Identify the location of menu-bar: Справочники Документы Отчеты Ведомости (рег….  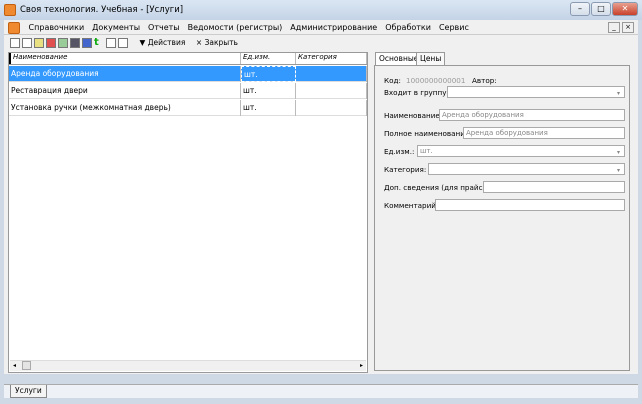
(321, 27).